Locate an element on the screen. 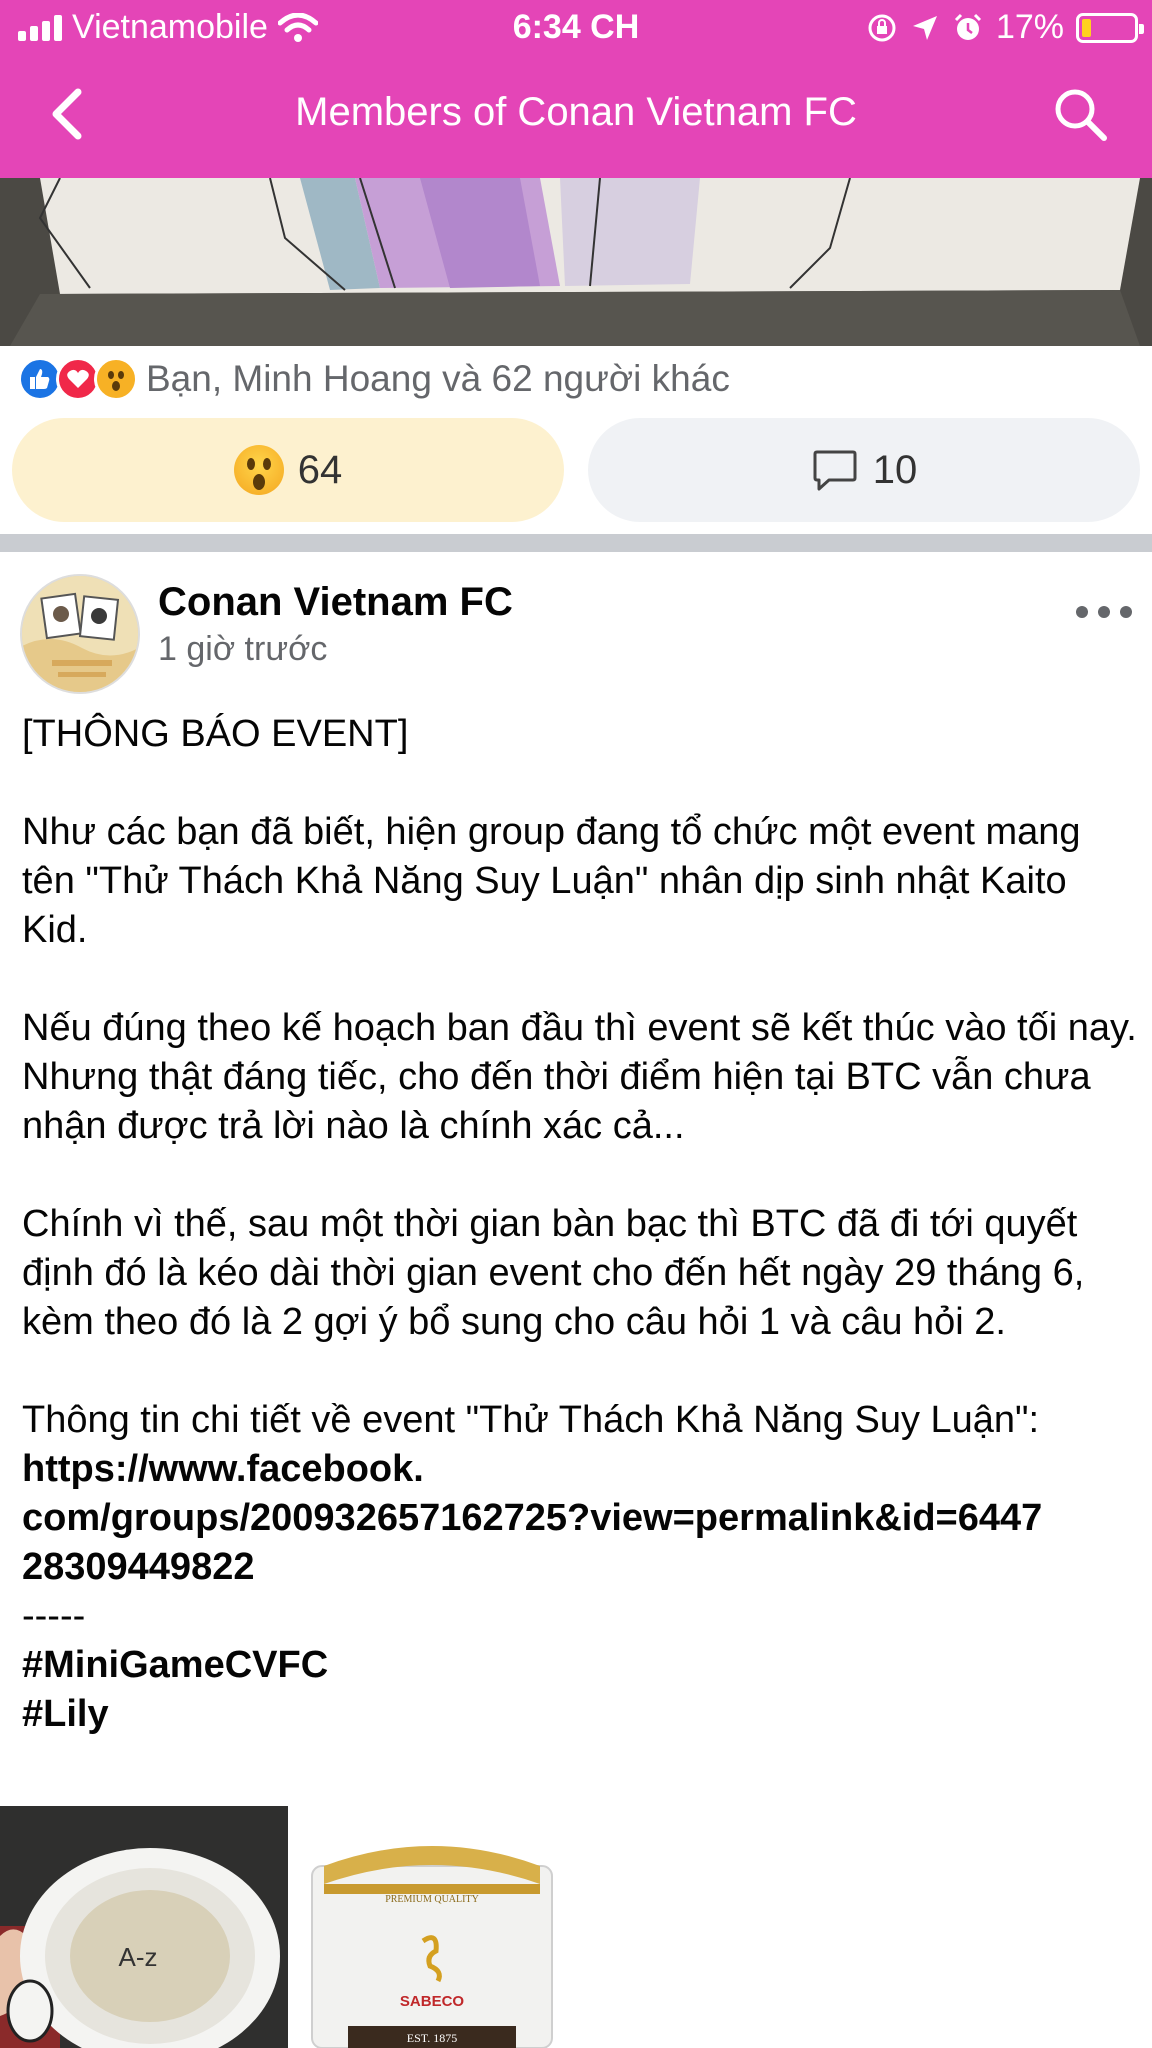 The width and height of the screenshot is (1152, 2048). search-icon is located at coordinates (1080, 114).